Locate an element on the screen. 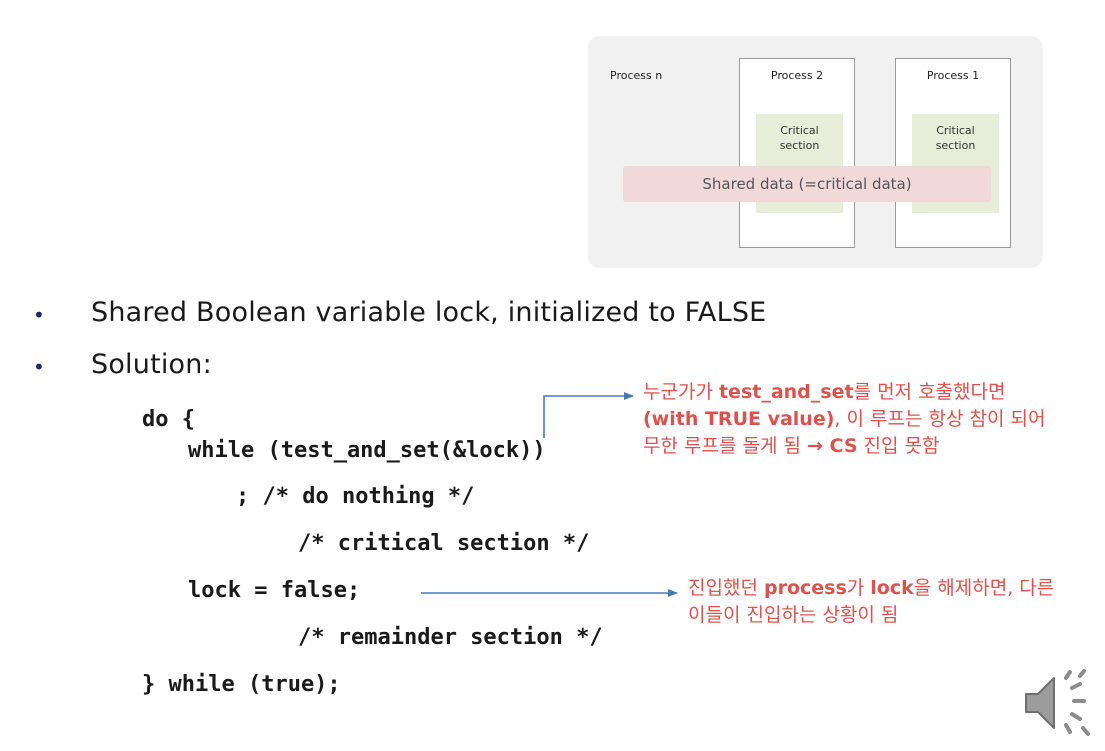 The width and height of the screenshot is (1105, 751). note-1-line-1: 누군가가 test_and_set를 먼저 호출했다면 is located at coordinates (824, 392).